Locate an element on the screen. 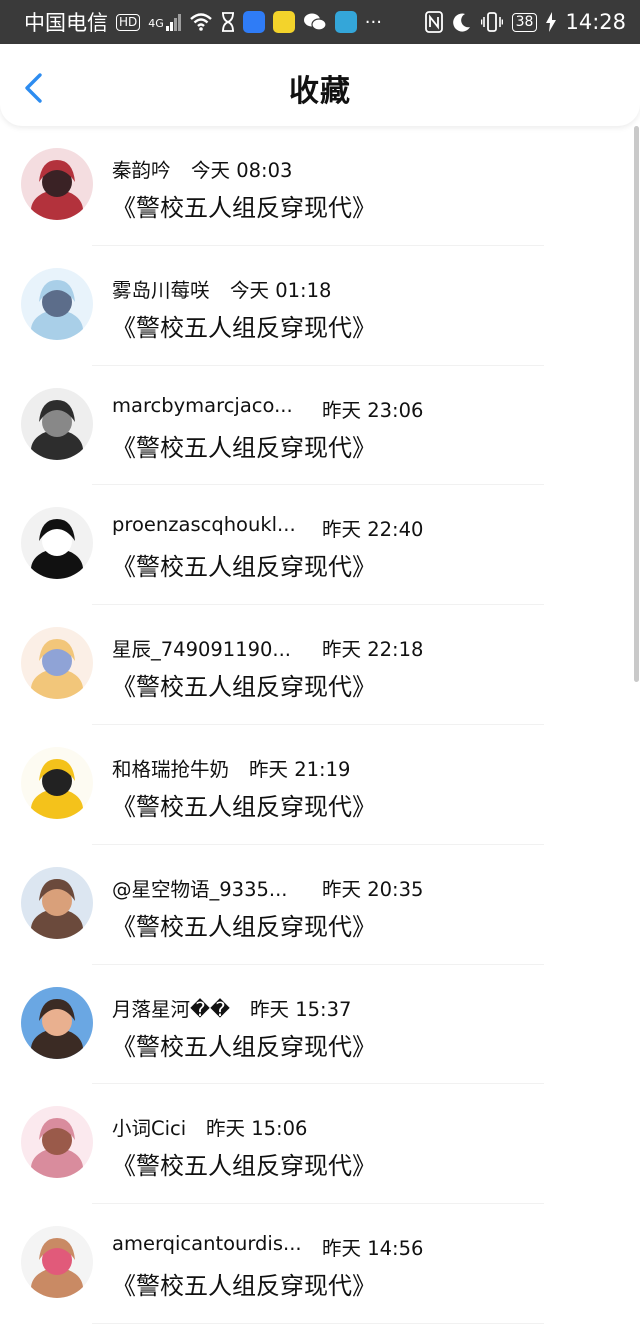  charging-icon is located at coordinates (551, 22).